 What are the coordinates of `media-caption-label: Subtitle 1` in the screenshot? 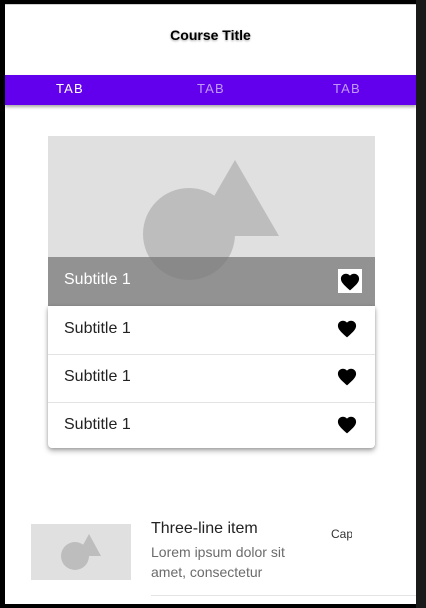 It's located at (97, 279).